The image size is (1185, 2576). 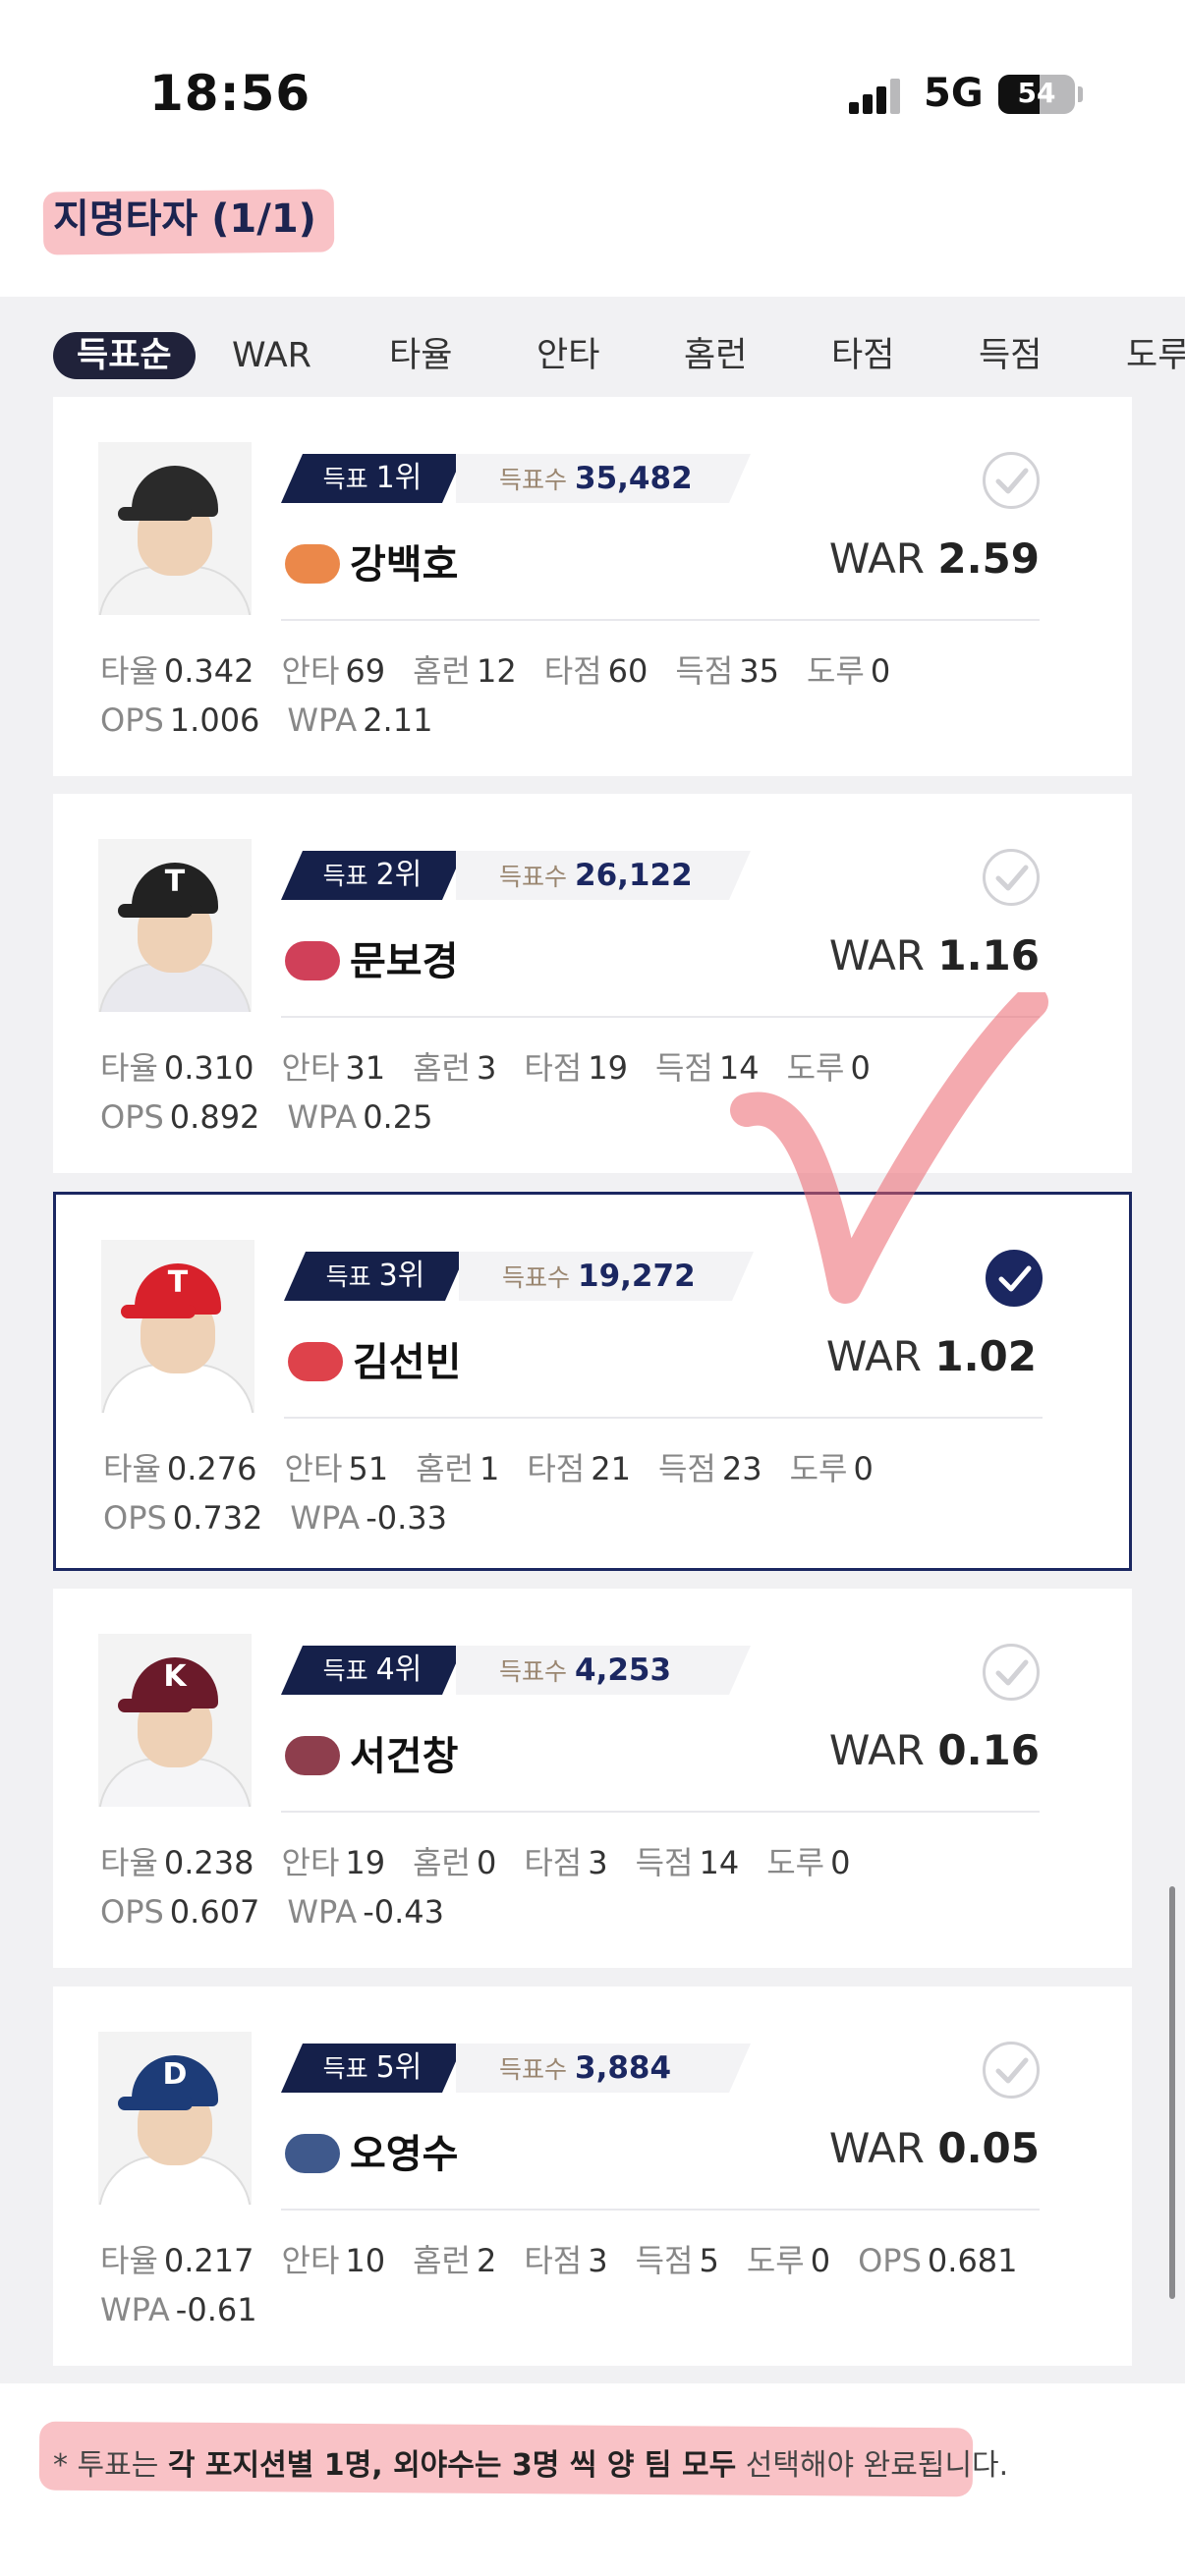 I want to click on stat-value: 0.892, so click(x=215, y=1117).